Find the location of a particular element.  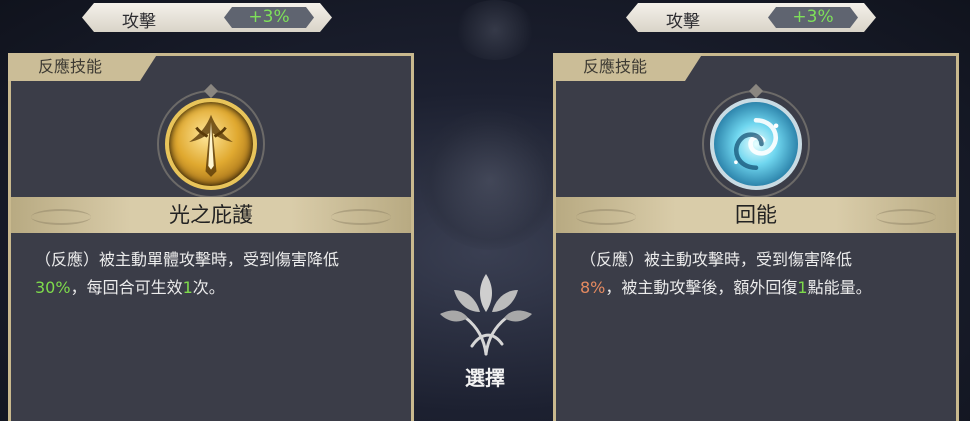

blue-swirl-icon is located at coordinates (756, 144).